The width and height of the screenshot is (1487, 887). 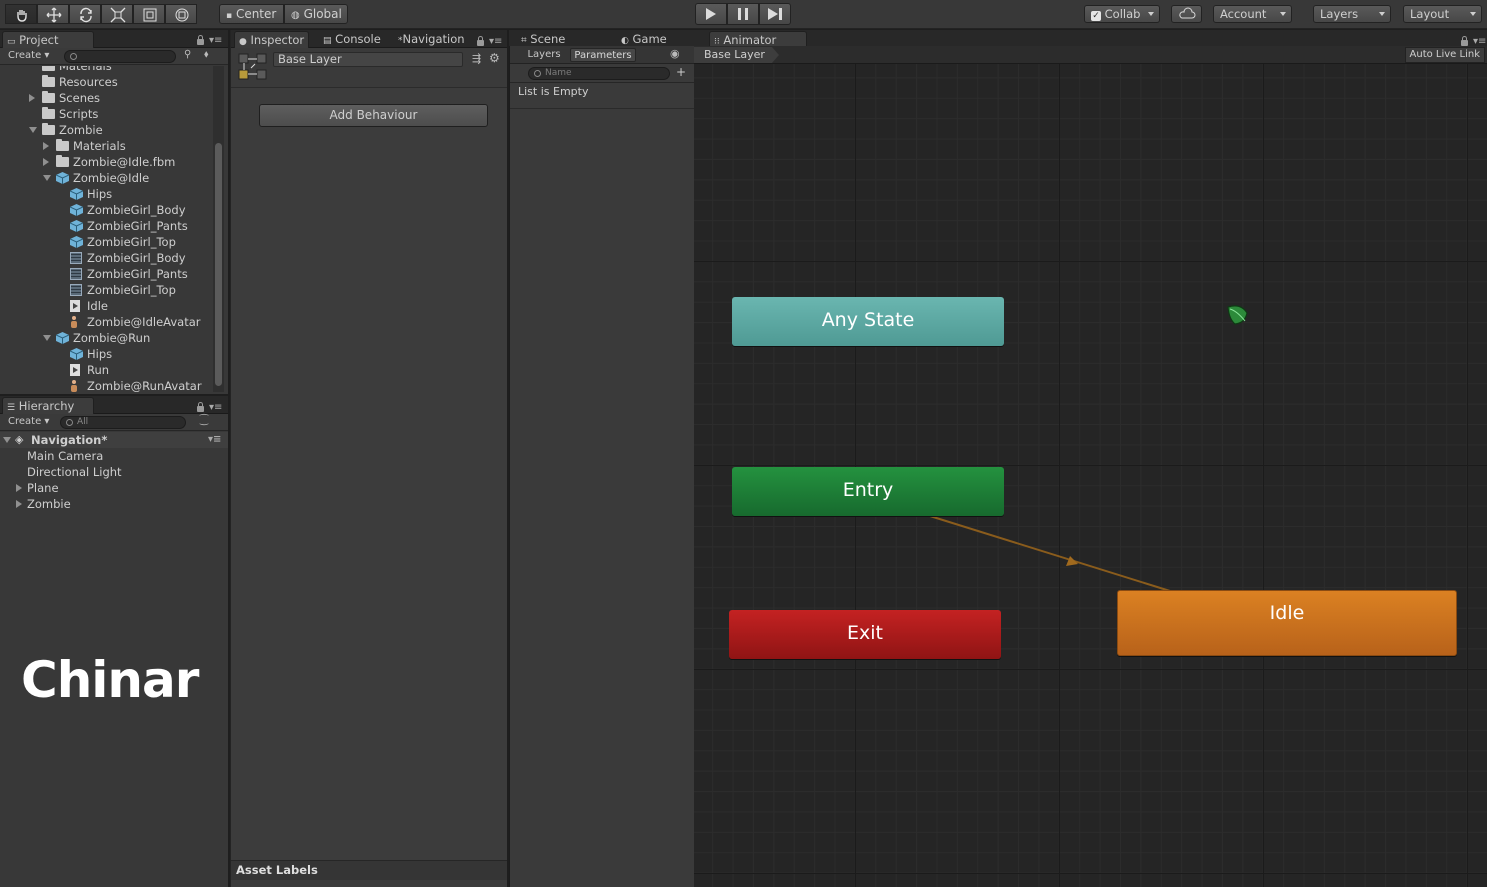 What do you see at coordinates (181, 14) in the screenshot?
I see `transform-tool-button` at bounding box center [181, 14].